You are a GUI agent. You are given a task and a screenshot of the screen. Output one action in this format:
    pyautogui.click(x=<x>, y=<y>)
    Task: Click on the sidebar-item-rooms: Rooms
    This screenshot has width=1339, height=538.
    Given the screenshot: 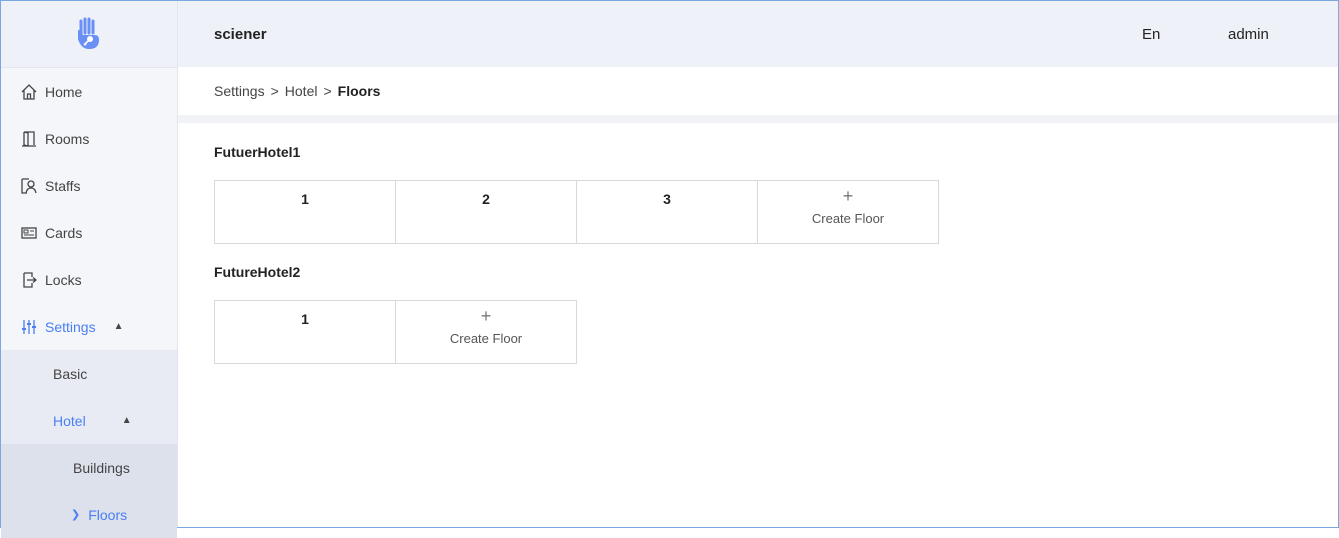 What is the action you would take?
    pyautogui.click(x=89, y=138)
    